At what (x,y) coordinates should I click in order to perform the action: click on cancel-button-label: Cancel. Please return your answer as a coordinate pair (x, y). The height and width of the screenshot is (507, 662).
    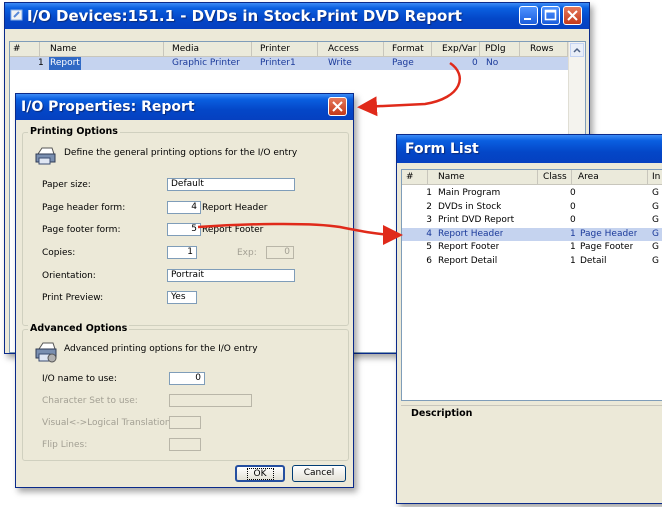
    Looking at the image, I should click on (319, 473).